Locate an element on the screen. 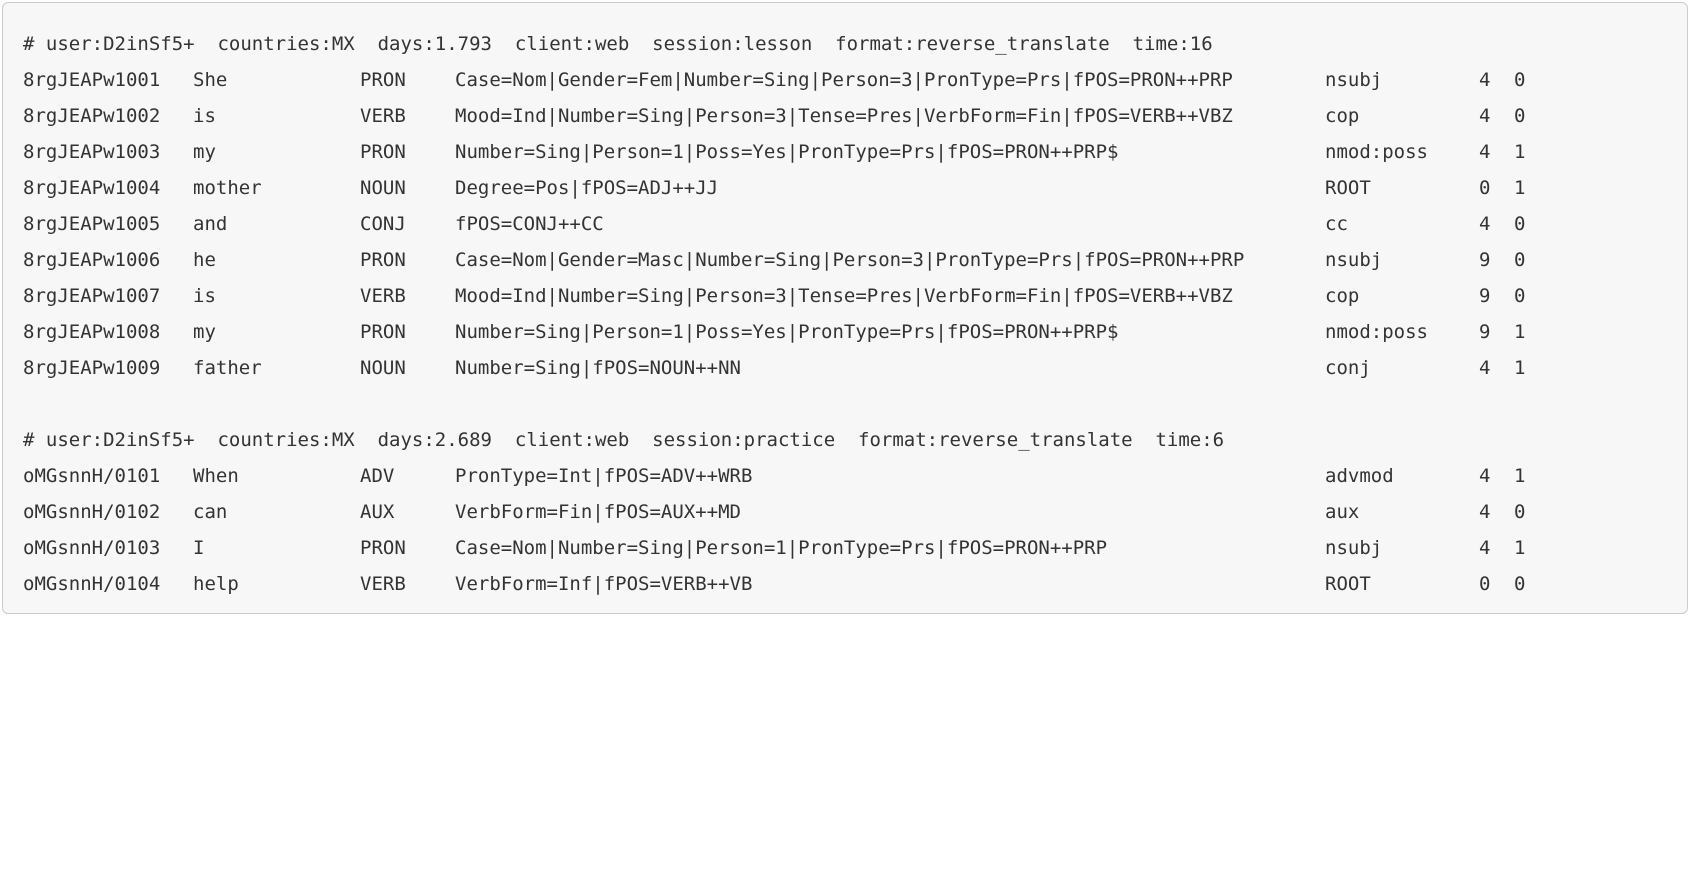 The width and height of the screenshot is (1696, 890). token-dependency: advmod is located at coordinates (1359, 476).